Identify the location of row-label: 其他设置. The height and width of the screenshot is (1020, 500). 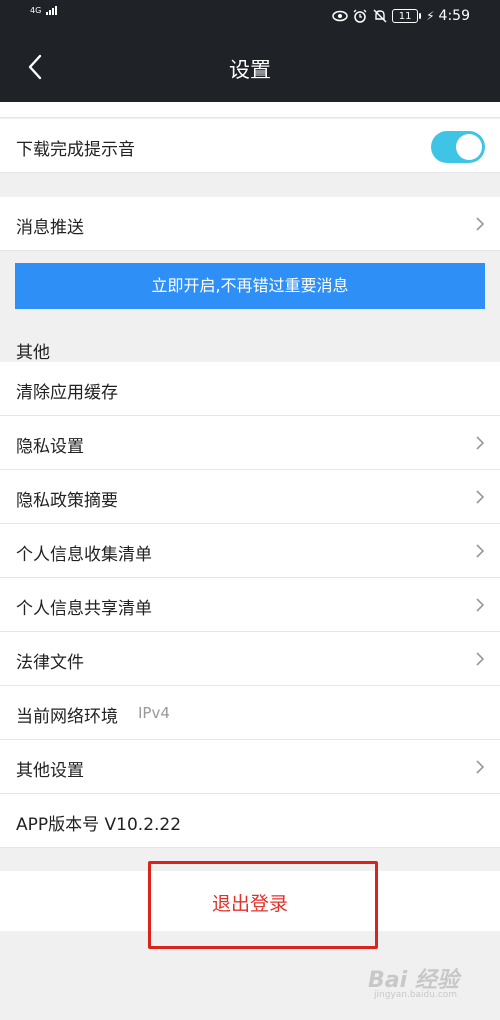
(50, 771).